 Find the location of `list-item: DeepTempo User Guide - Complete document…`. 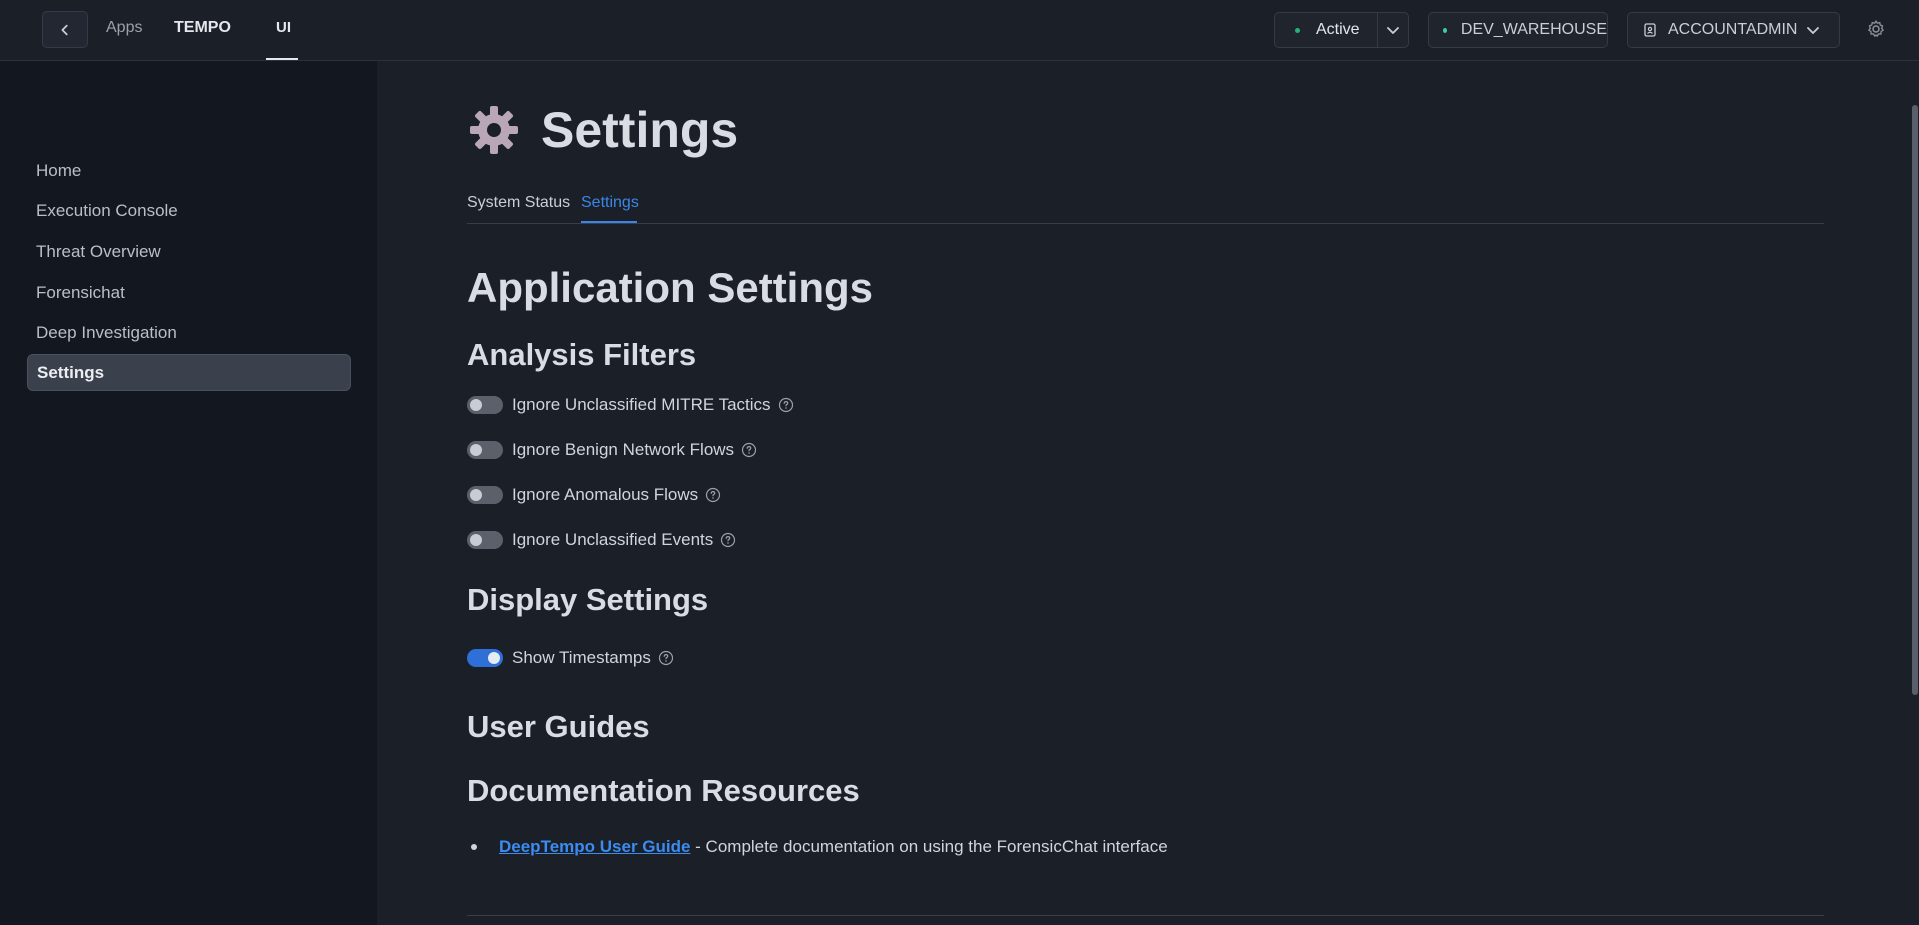

list-item: DeepTempo User Guide - Complete document… is located at coordinates (817, 847).